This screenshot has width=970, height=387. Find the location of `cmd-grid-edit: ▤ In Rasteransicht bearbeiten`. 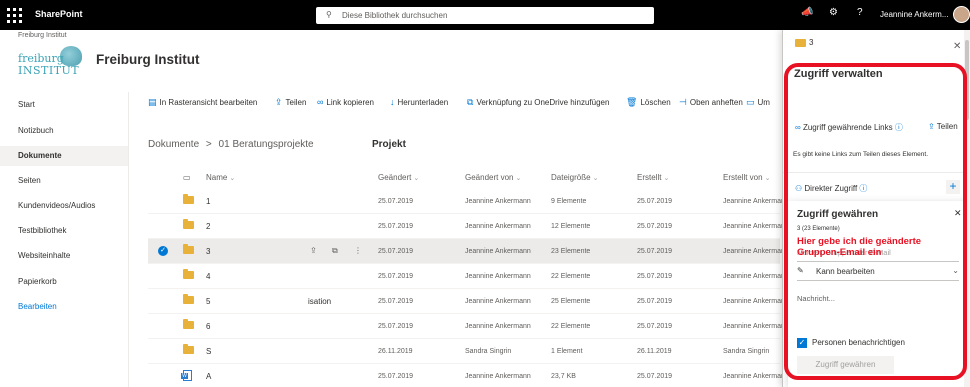

cmd-grid-edit: ▤ In Rasteransicht bearbeiten is located at coordinates (202, 102).